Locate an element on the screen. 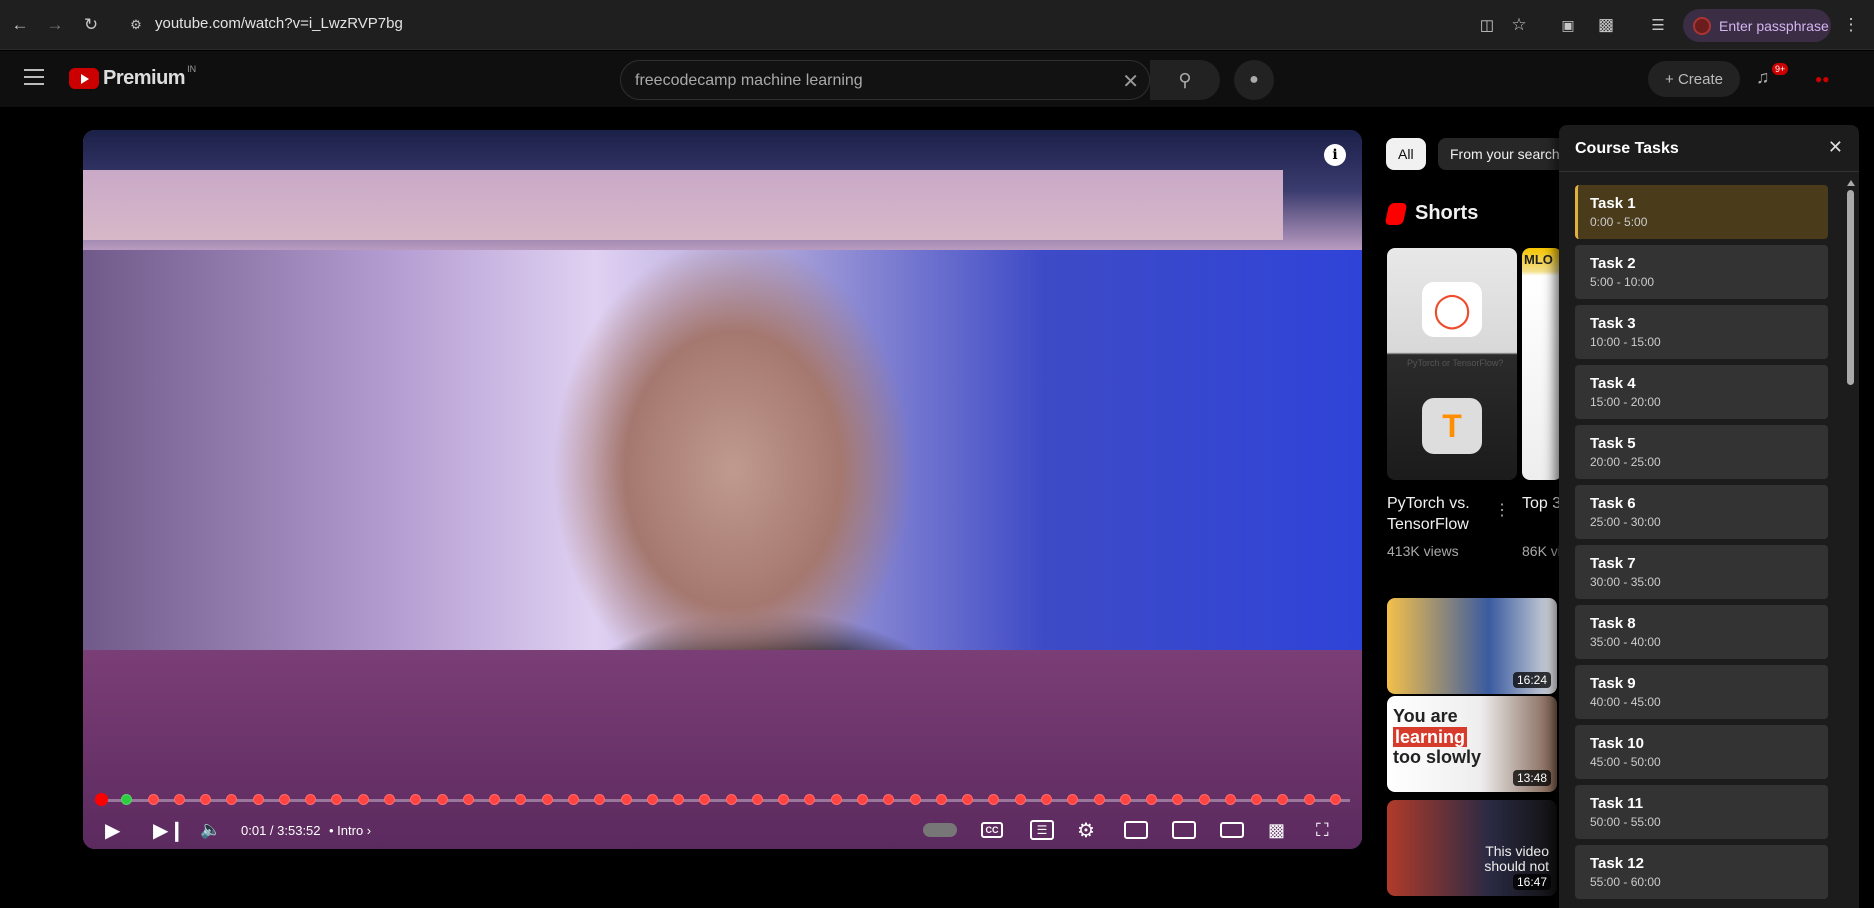  close-icon: ✕ is located at coordinates (1835, 147).